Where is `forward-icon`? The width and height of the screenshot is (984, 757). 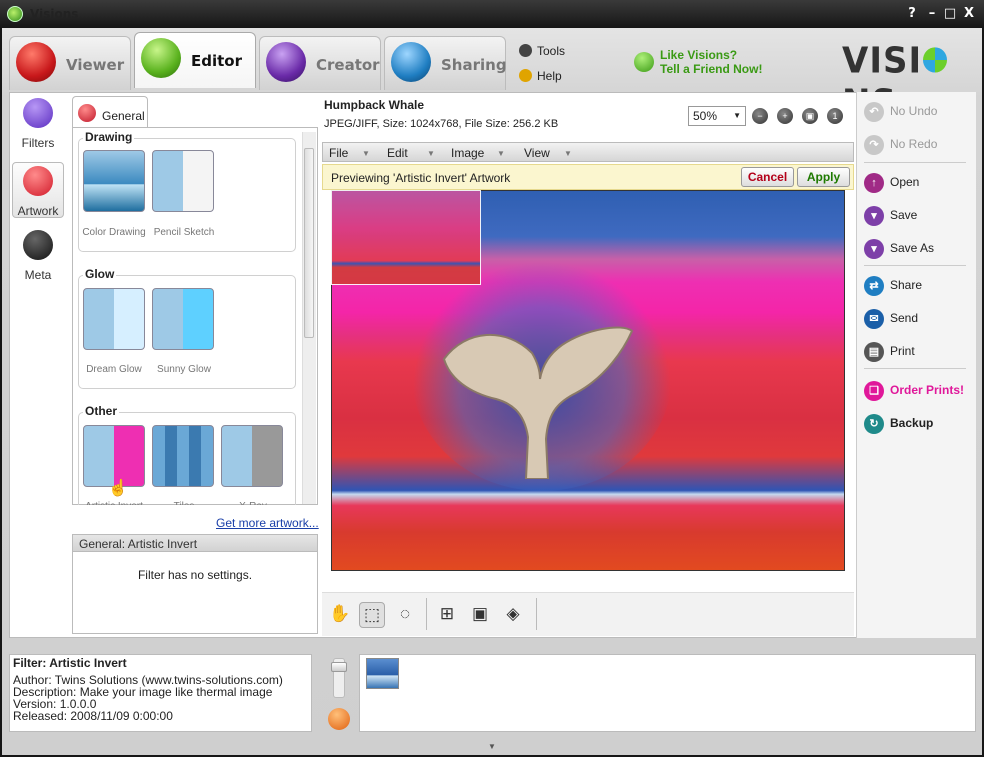
forward-icon is located at coordinates (38, 113).